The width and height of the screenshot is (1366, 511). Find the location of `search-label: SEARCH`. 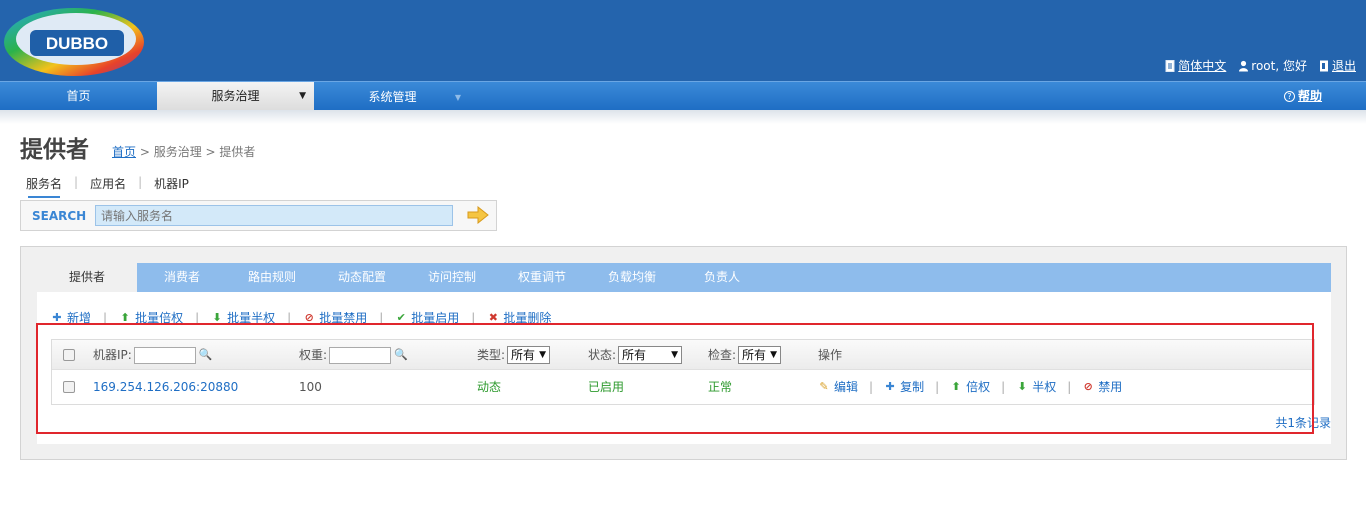

search-label: SEARCH is located at coordinates (59, 216).